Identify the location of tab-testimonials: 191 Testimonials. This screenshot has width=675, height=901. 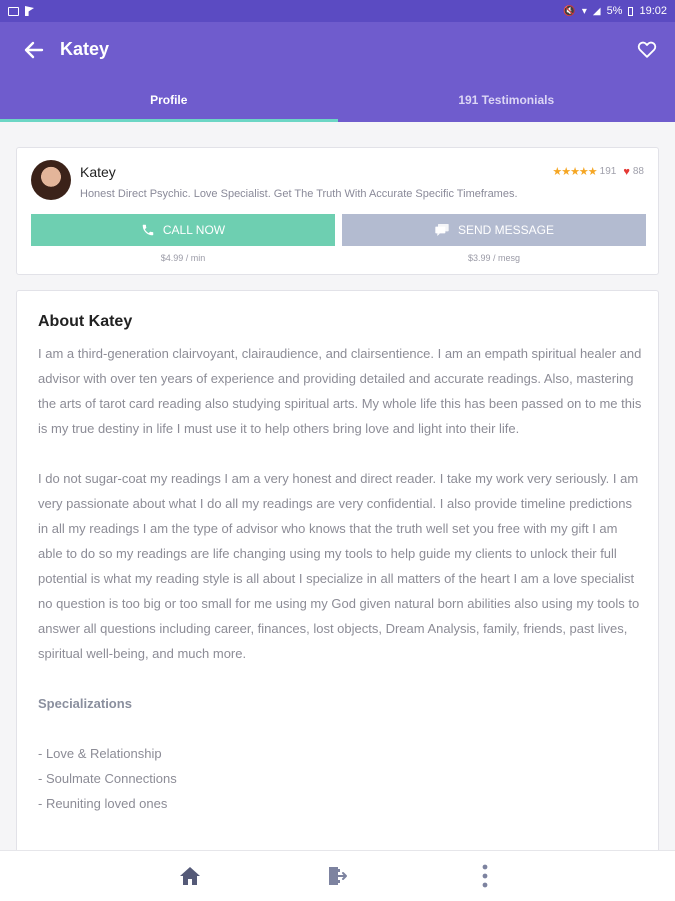
(506, 104).